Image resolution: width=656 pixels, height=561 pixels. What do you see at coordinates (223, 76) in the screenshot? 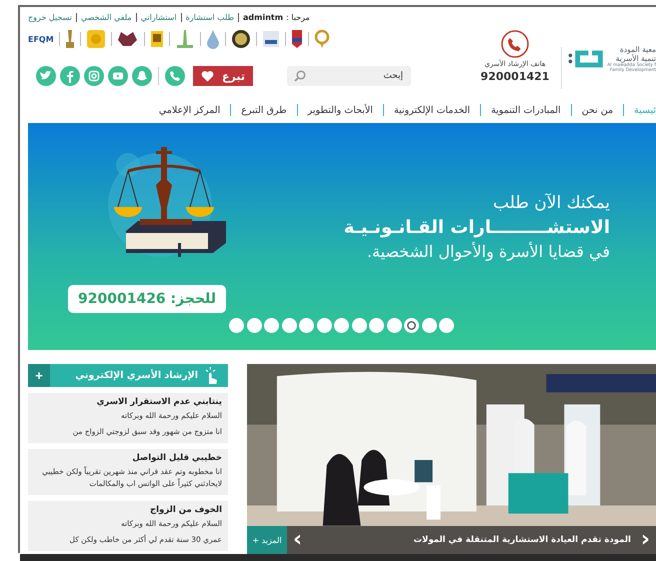
I see `donate-button: تبرع` at bounding box center [223, 76].